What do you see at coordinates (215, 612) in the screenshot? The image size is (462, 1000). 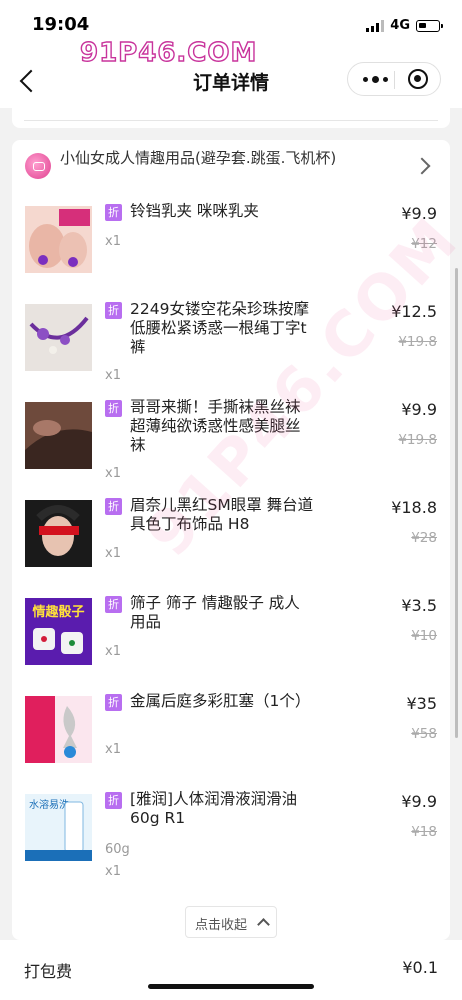 I see `item-title: 筛子 筛子 情趣骰子 成人用品` at bounding box center [215, 612].